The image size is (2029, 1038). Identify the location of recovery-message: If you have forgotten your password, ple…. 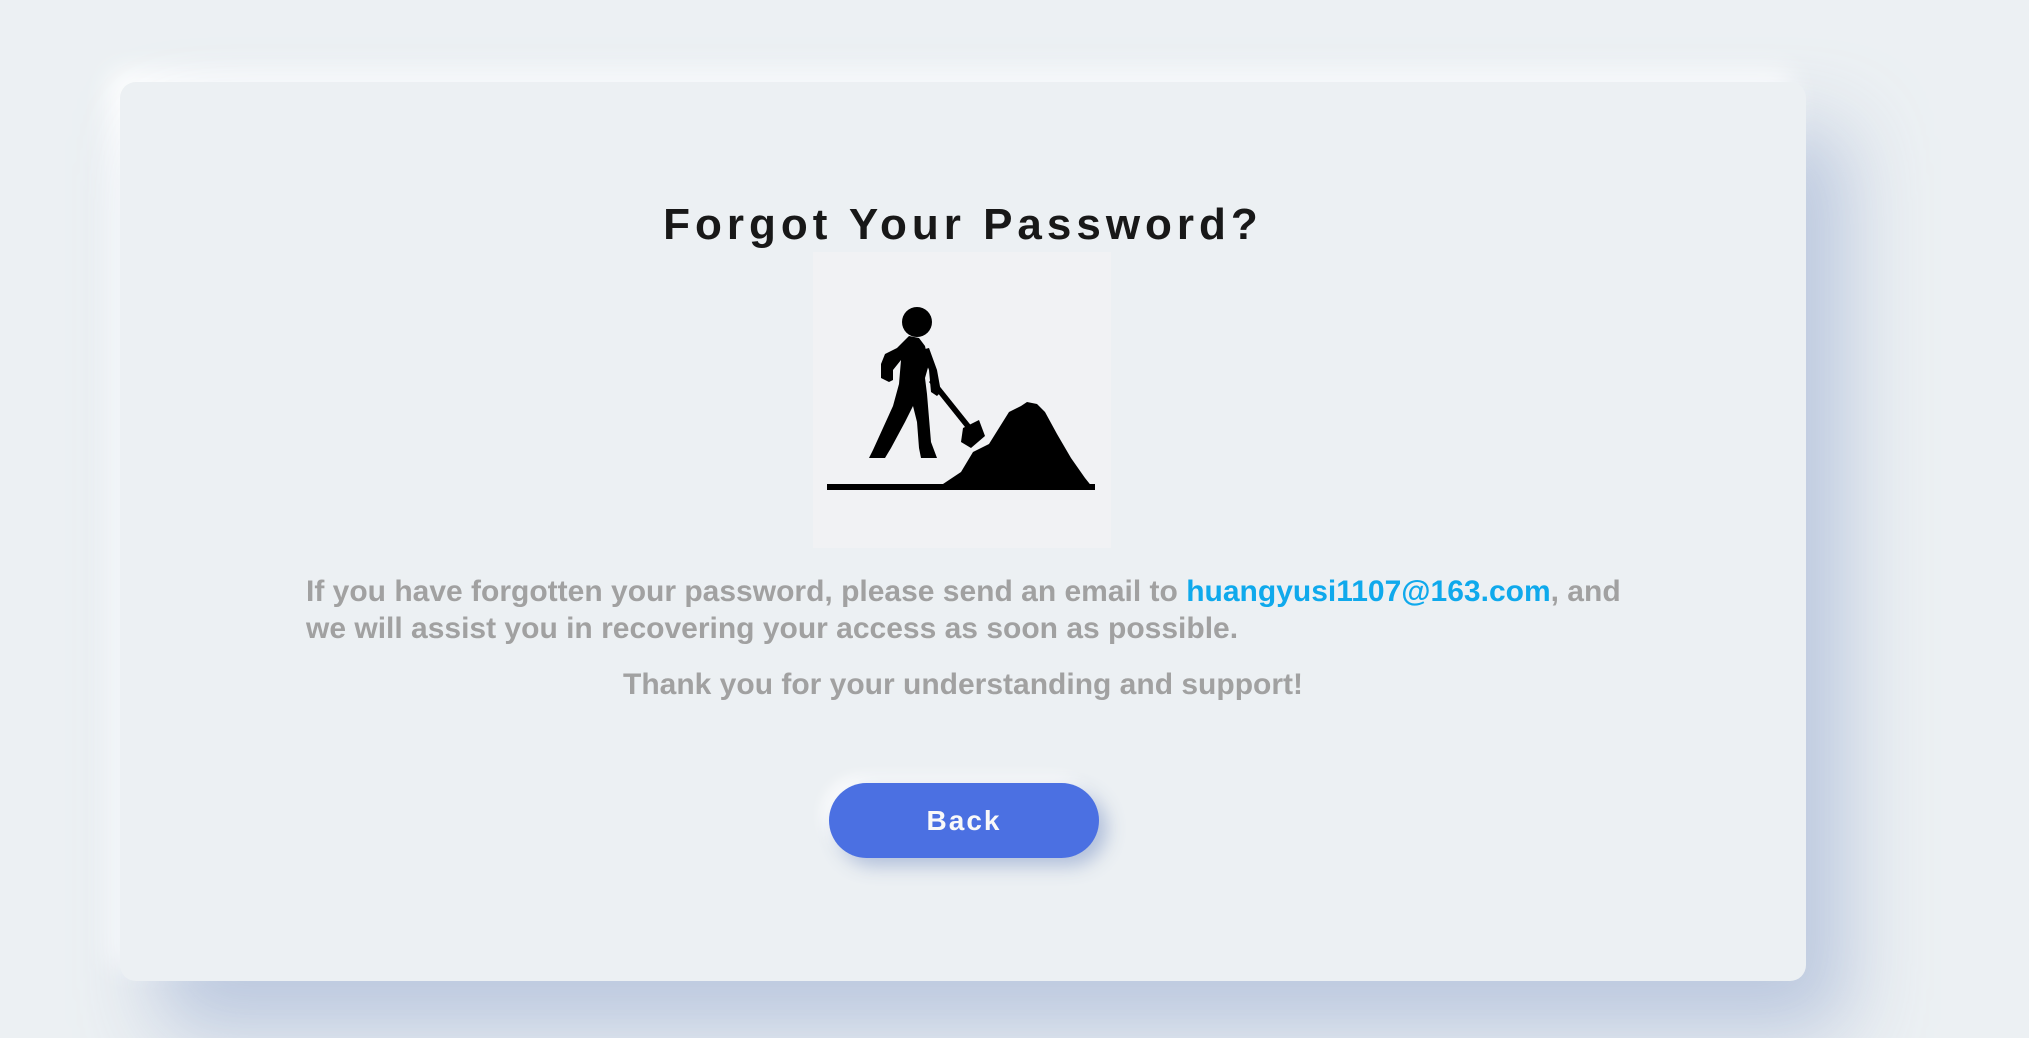
(971, 610).